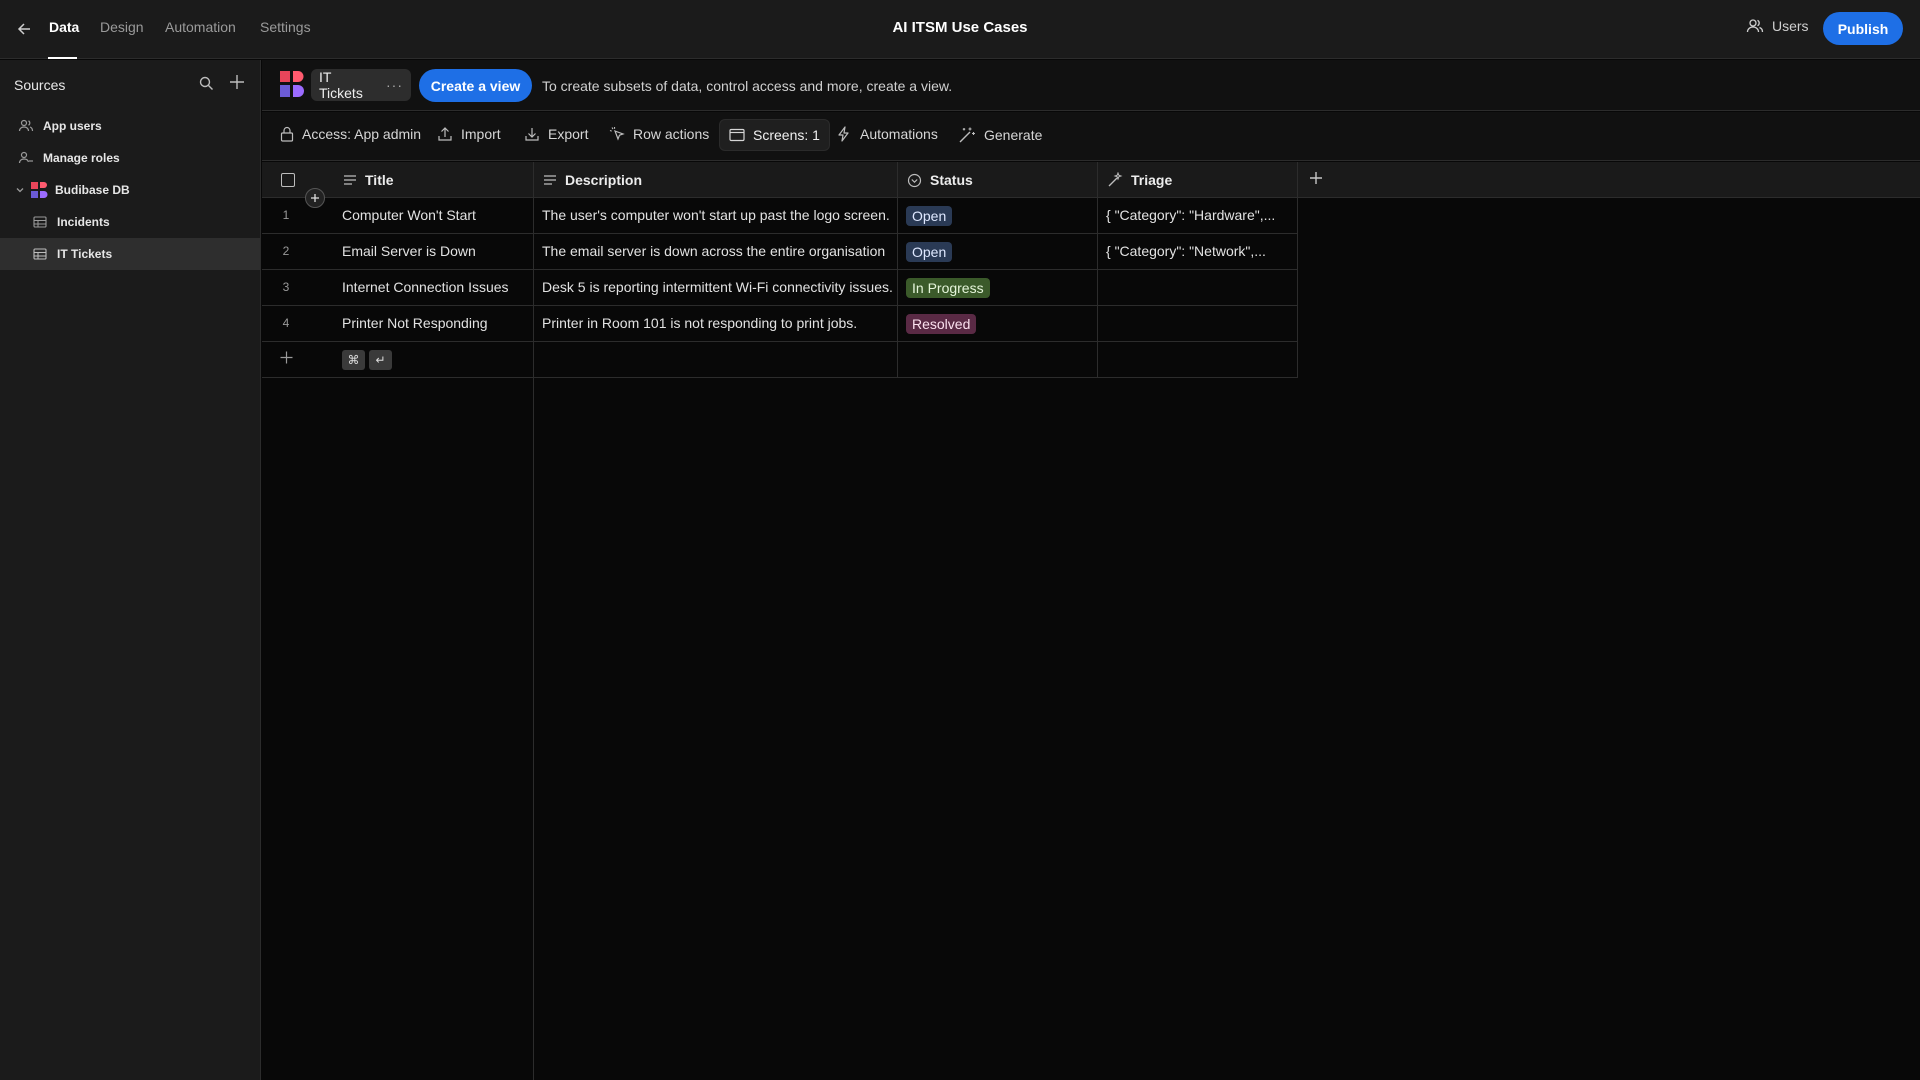 The width and height of the screenshot is (1920, 1080). What do you see at coordinates (83, 222) in the screenshot?
I see `sidebar-item-label: Incidents` at bounding box center [83, 222].